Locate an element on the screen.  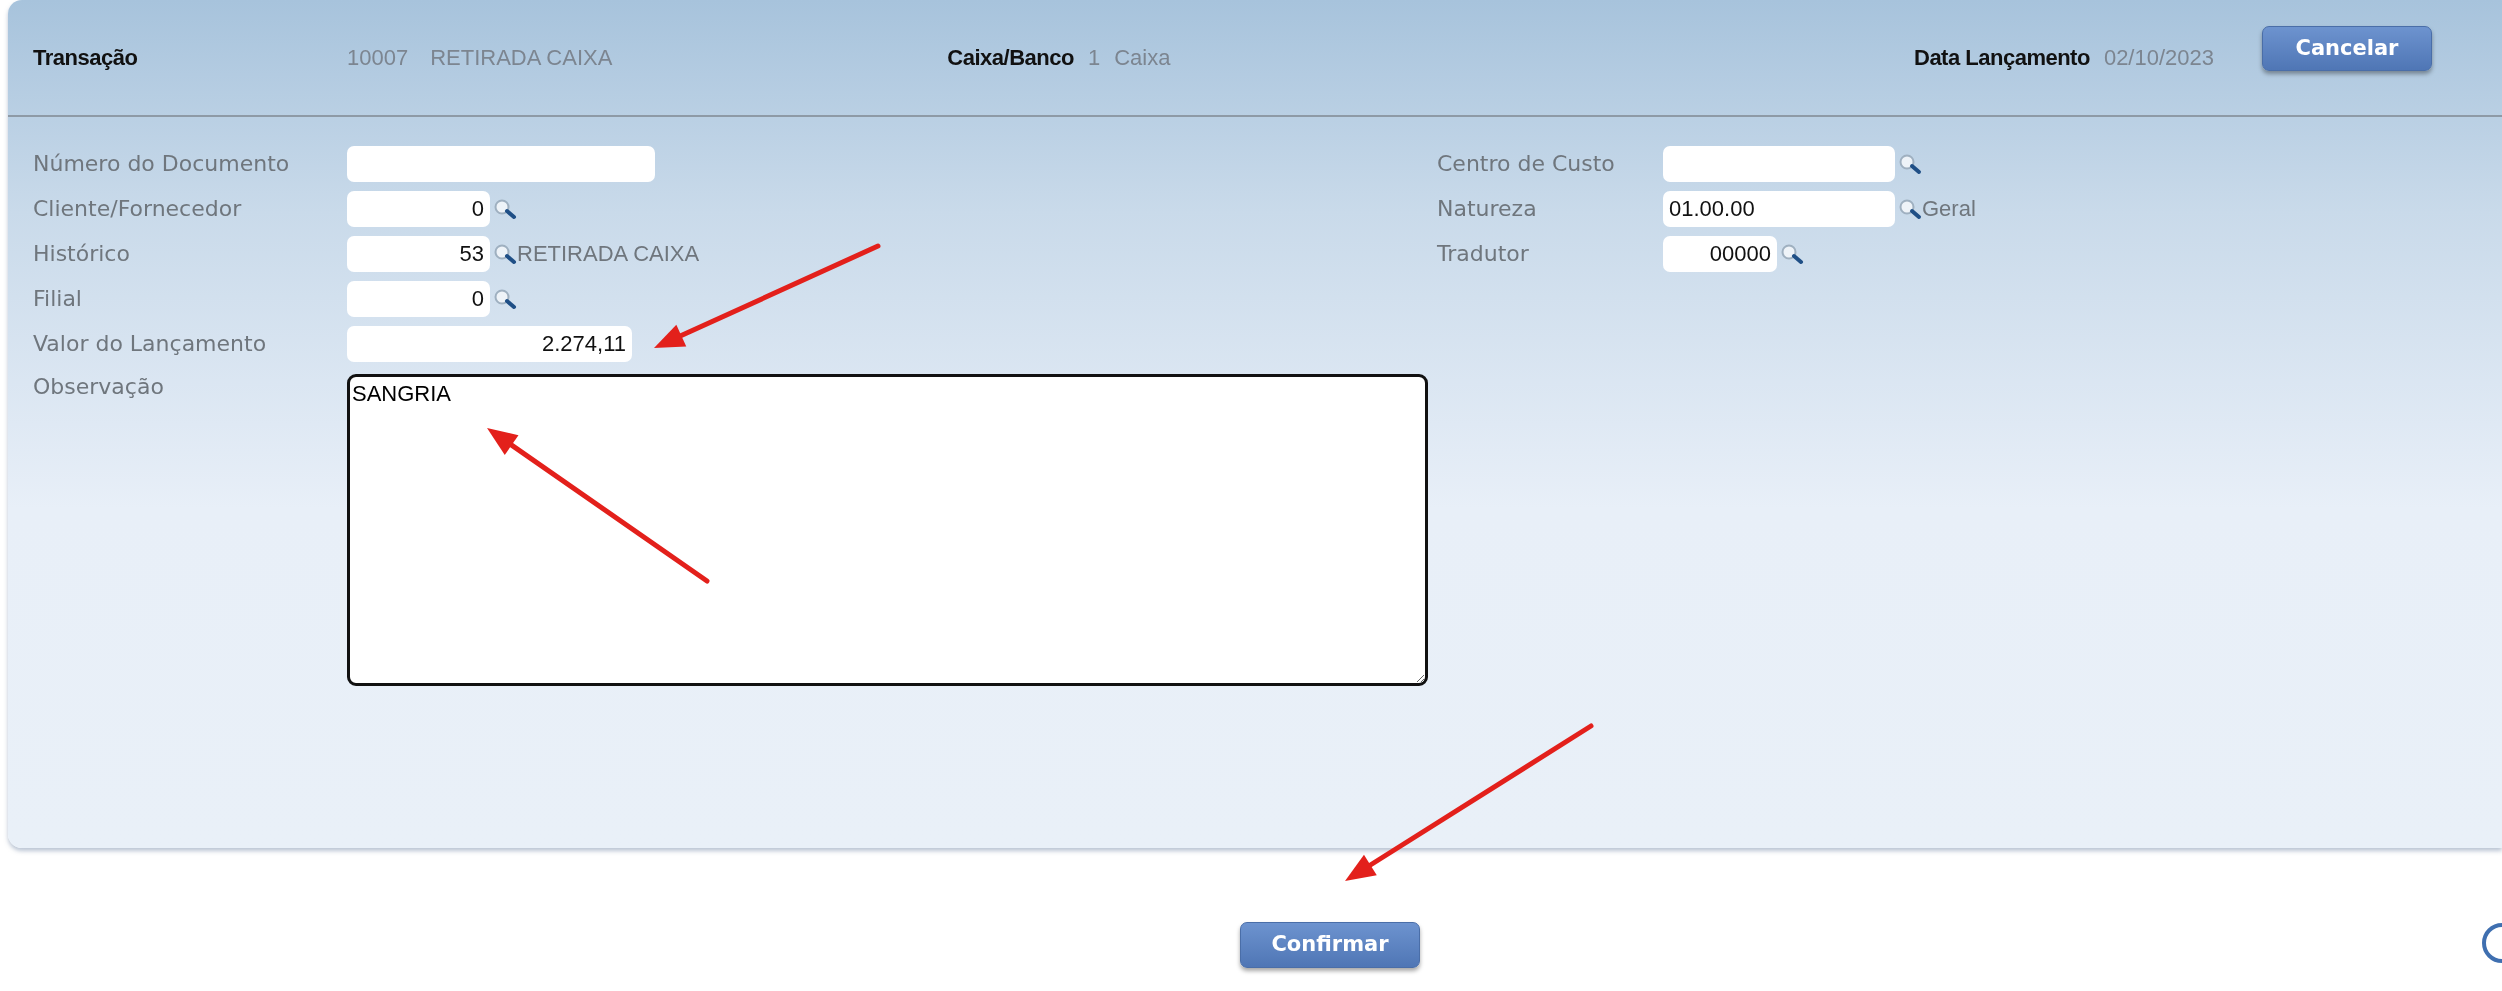
field-value: RETIRADA CAIXA is located at coordinates (521, 58).